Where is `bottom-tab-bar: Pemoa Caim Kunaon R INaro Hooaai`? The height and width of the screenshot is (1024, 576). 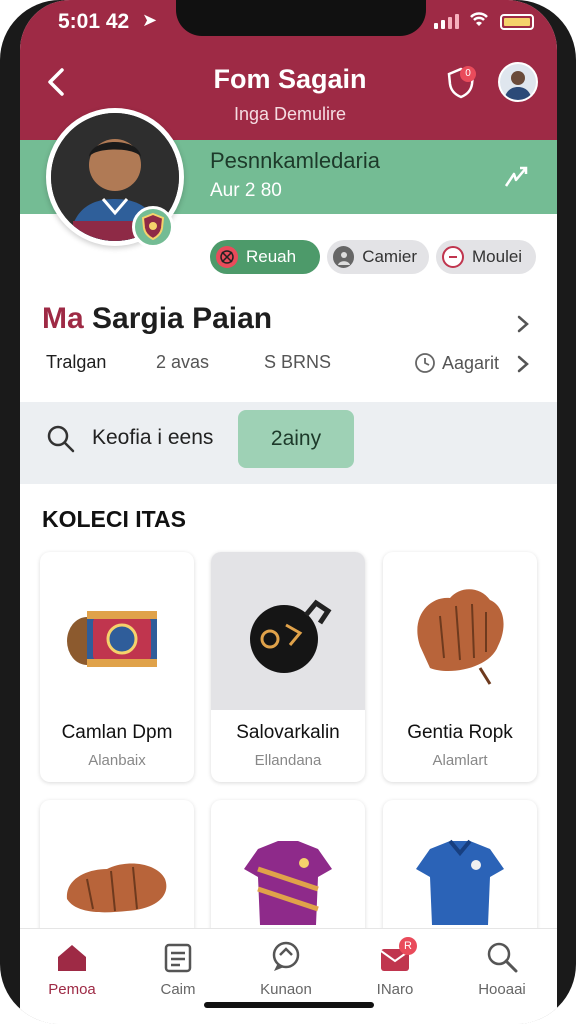 bottom-tab-bar: Pemoa Caim Kunaon R INaro Hooaai is located at coordinates (288, 976).